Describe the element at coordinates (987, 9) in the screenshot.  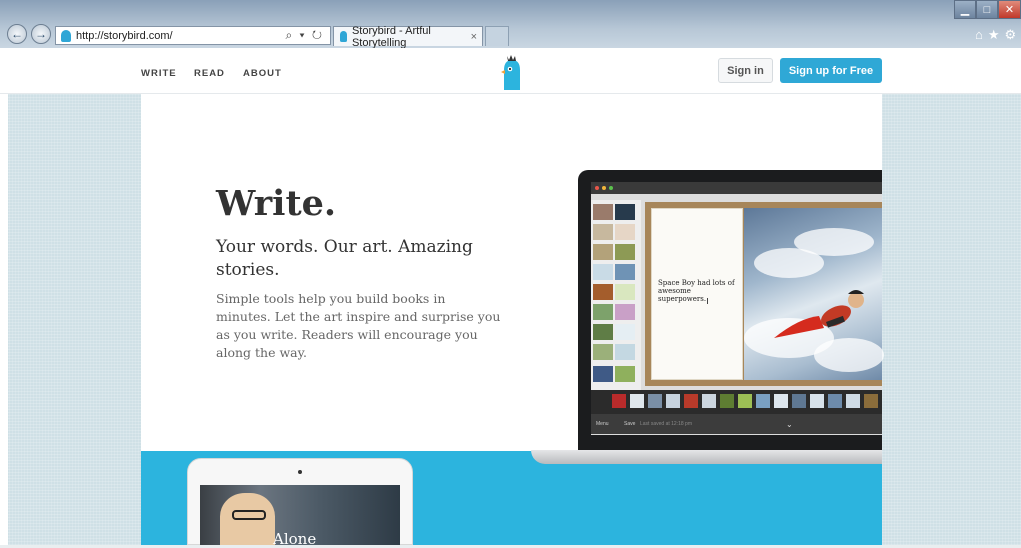
I see `maximize-button: □` at that location.